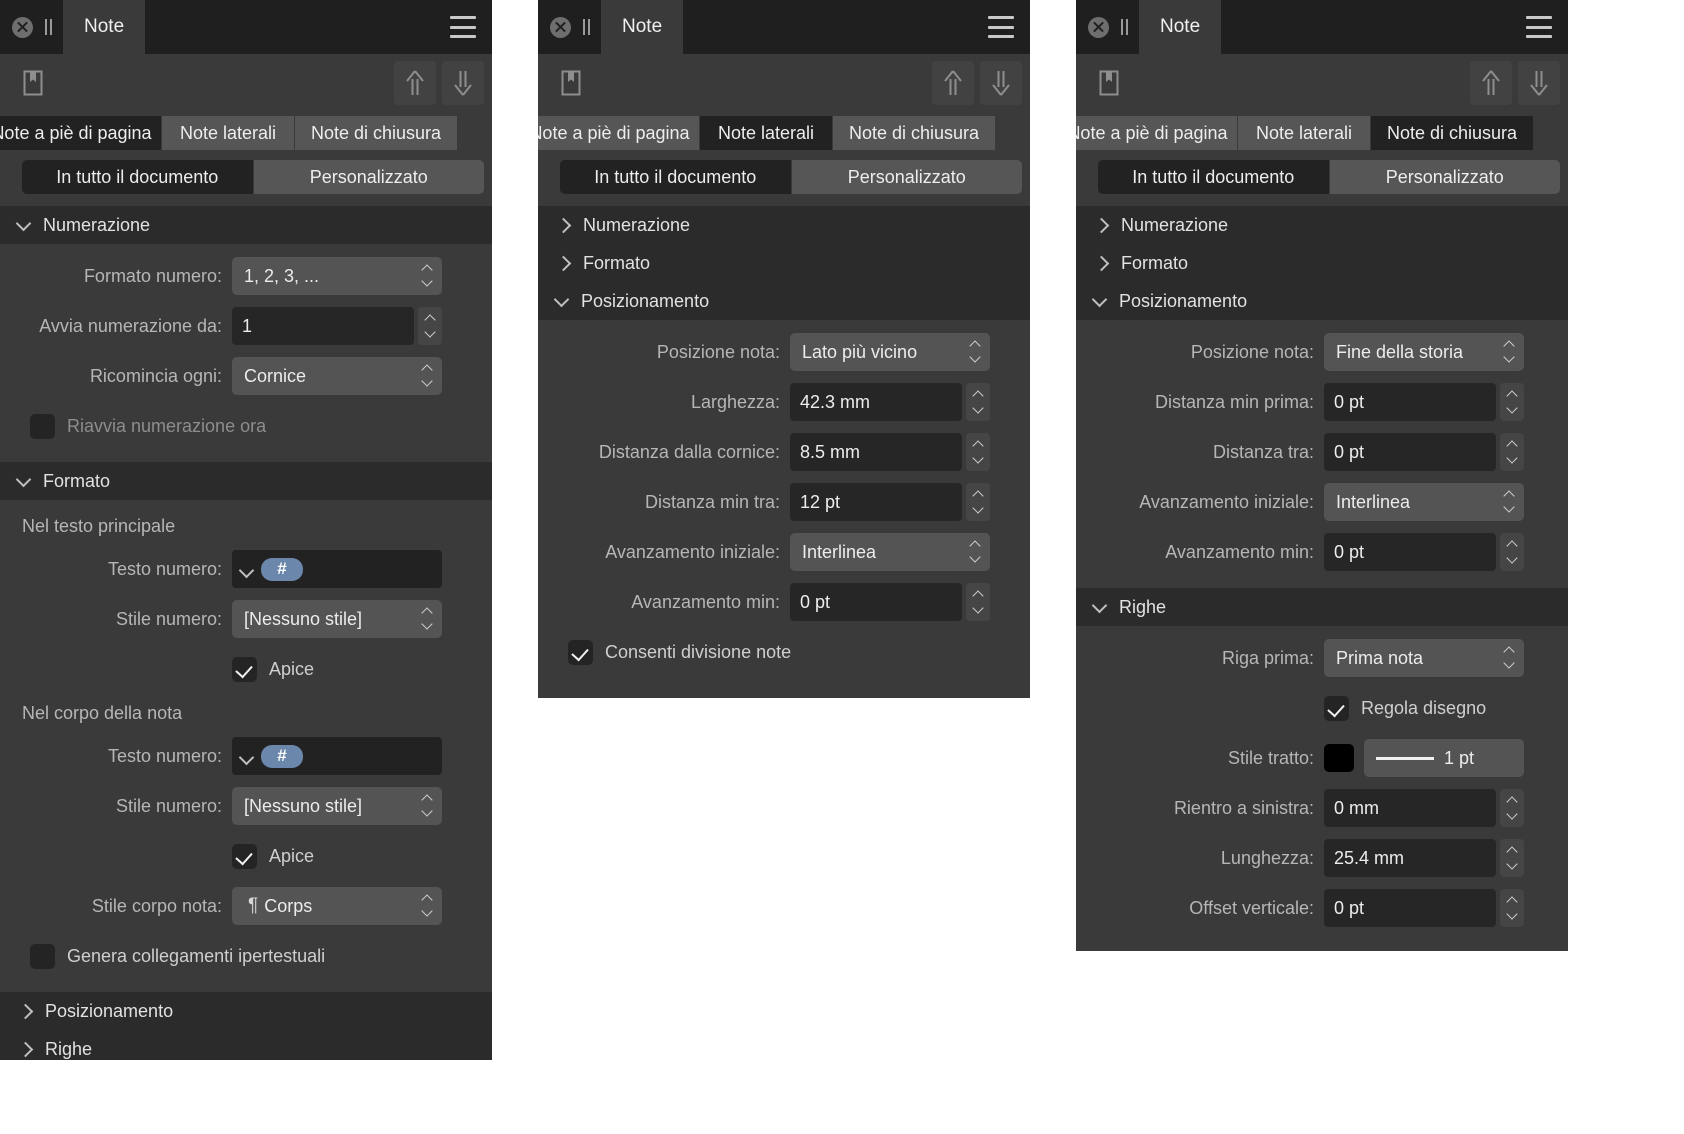 The height and width of the screenshot is (1134, 1684). I want to click on genera-collegamenti-box, so click(42, 956).